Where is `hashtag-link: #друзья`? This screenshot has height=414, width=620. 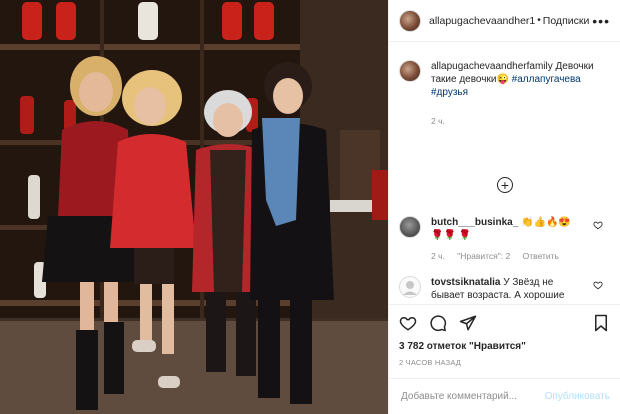
hashtag-link: #друзья is located at coordinates (449, 92).